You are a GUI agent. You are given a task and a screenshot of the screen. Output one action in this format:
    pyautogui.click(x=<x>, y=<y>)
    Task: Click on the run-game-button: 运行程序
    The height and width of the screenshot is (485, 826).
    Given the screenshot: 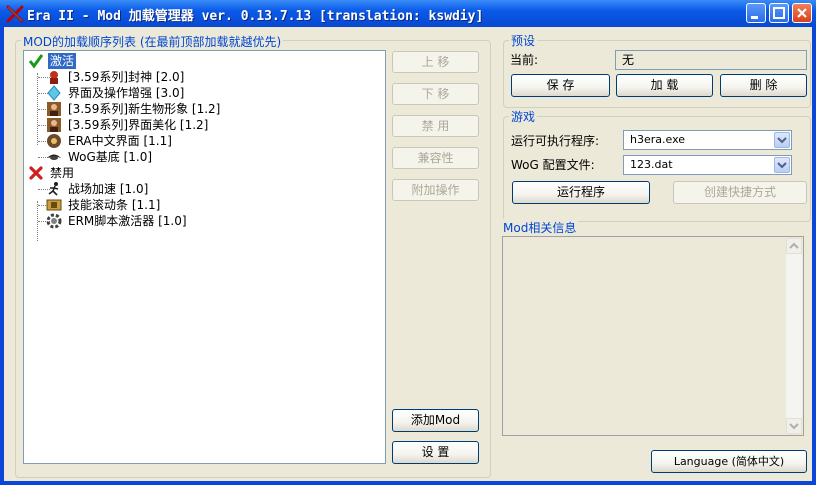 What is the action you would take?
    pyautogui.click(x=581, y=192)
    